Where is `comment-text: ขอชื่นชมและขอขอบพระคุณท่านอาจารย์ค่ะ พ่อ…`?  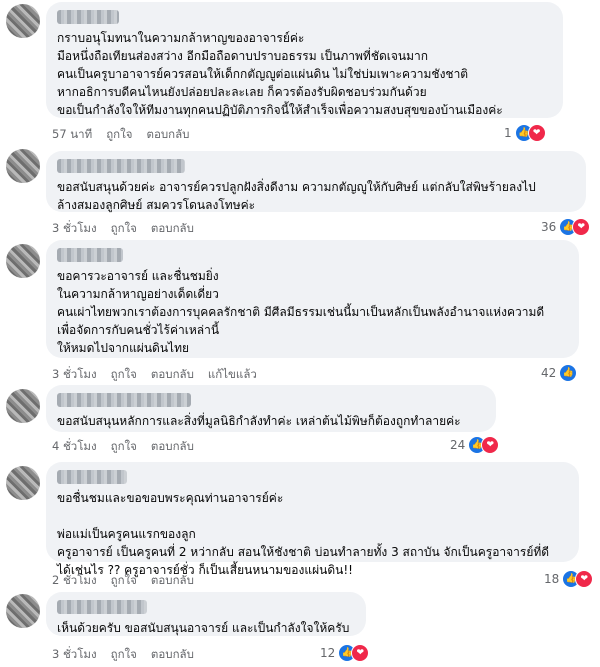
comment-text: ขอชื่นชมและขอขอบพระคุณท่านอาจารย์ค่ะ พ่อ… is located at coordinates (303, 534).